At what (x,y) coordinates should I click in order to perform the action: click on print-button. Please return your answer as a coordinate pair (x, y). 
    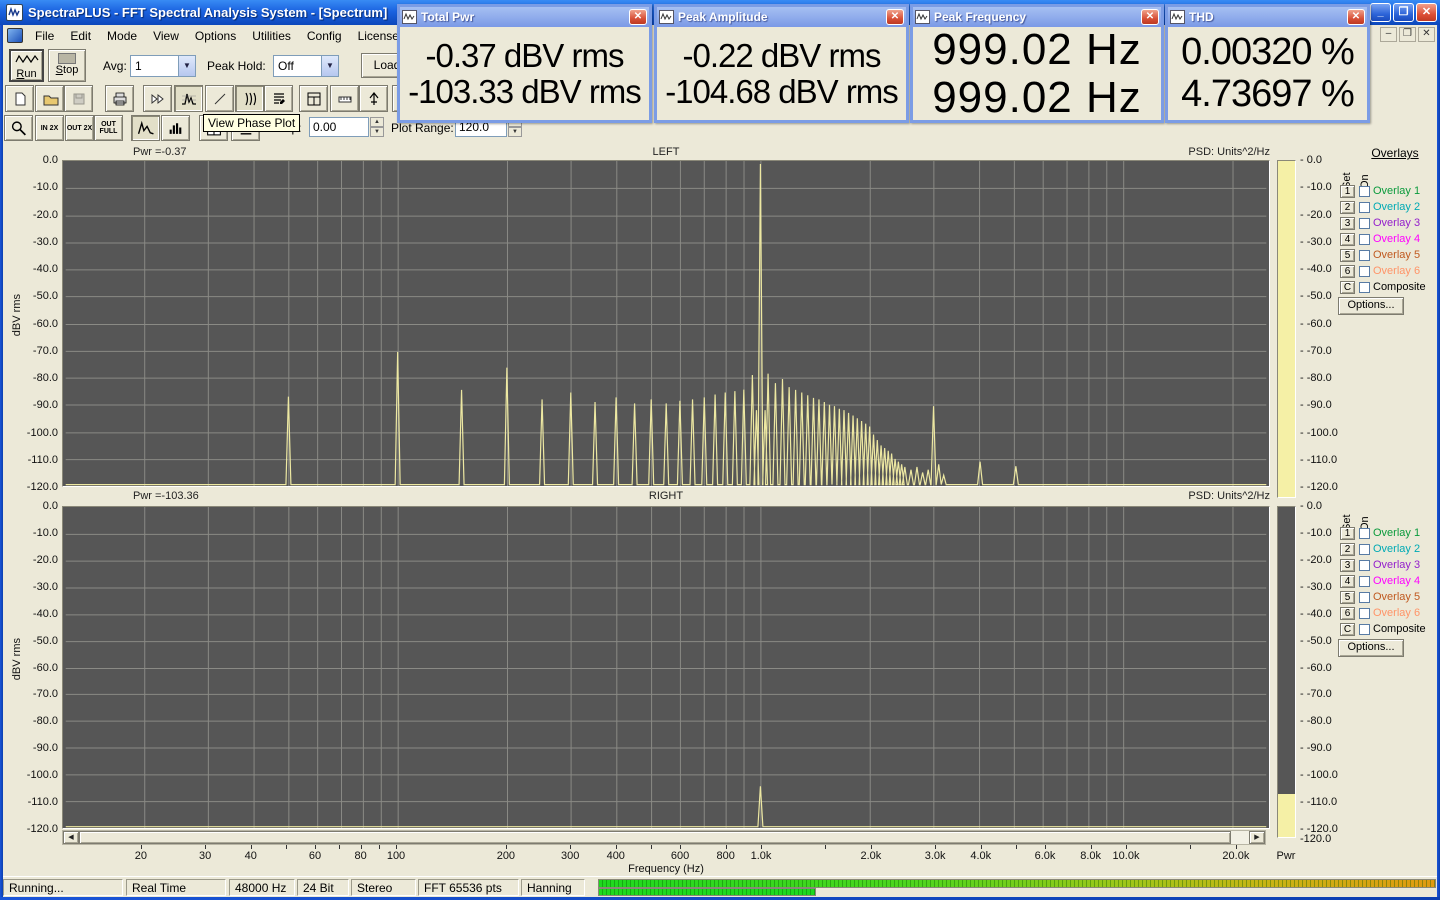
    Looking at the image, I should click on (119, 98).